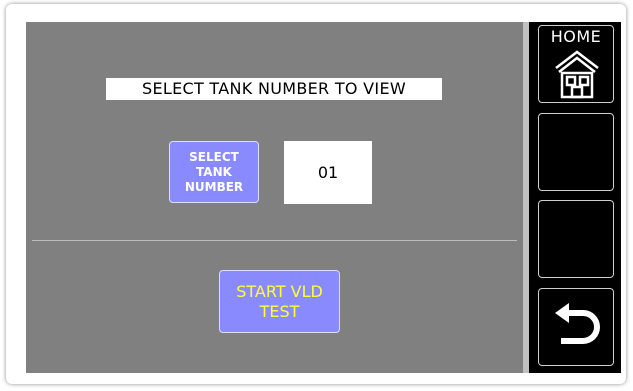 This screenshot has width=633, height=391. Describe the element at coordinates (279, 301) in the screenshot. I see `start-vld-test-button: START VLD TEST` at that location.